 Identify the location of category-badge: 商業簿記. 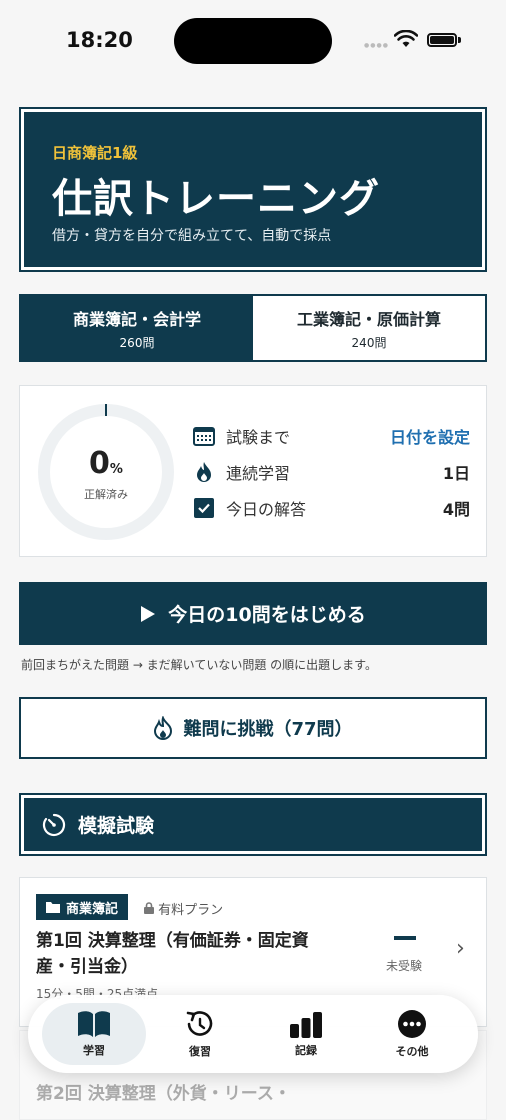
(82, 907).